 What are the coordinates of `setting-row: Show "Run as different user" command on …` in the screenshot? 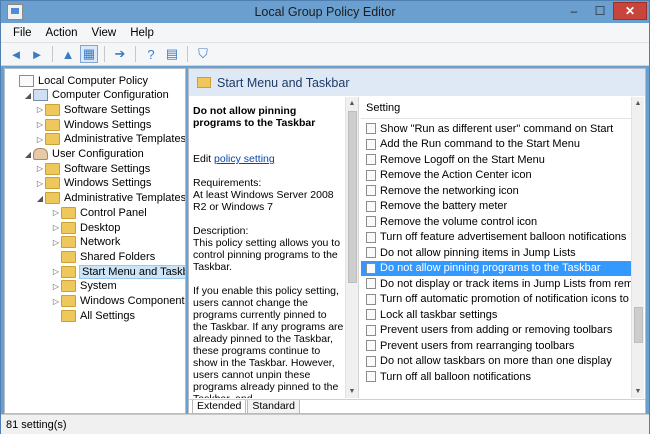 It's located at (496, 128).